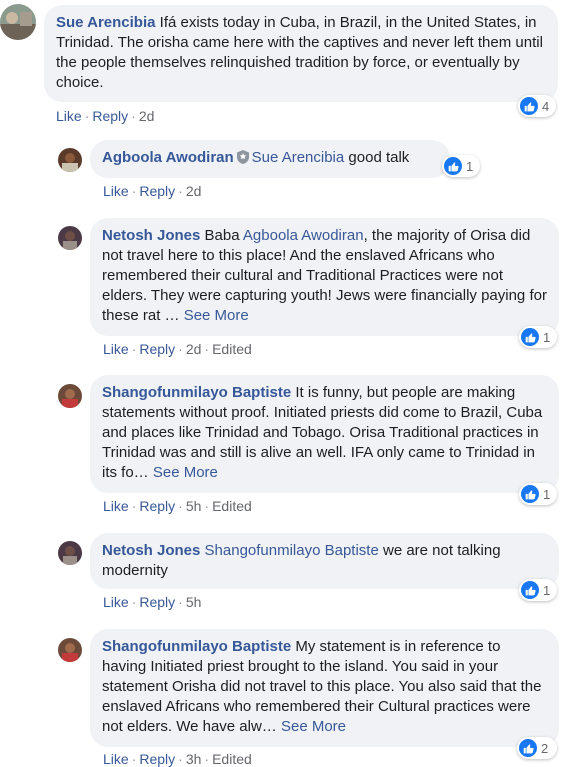  I want to click on comment-actions: Like · Reply · 5h, so click(152, 602).